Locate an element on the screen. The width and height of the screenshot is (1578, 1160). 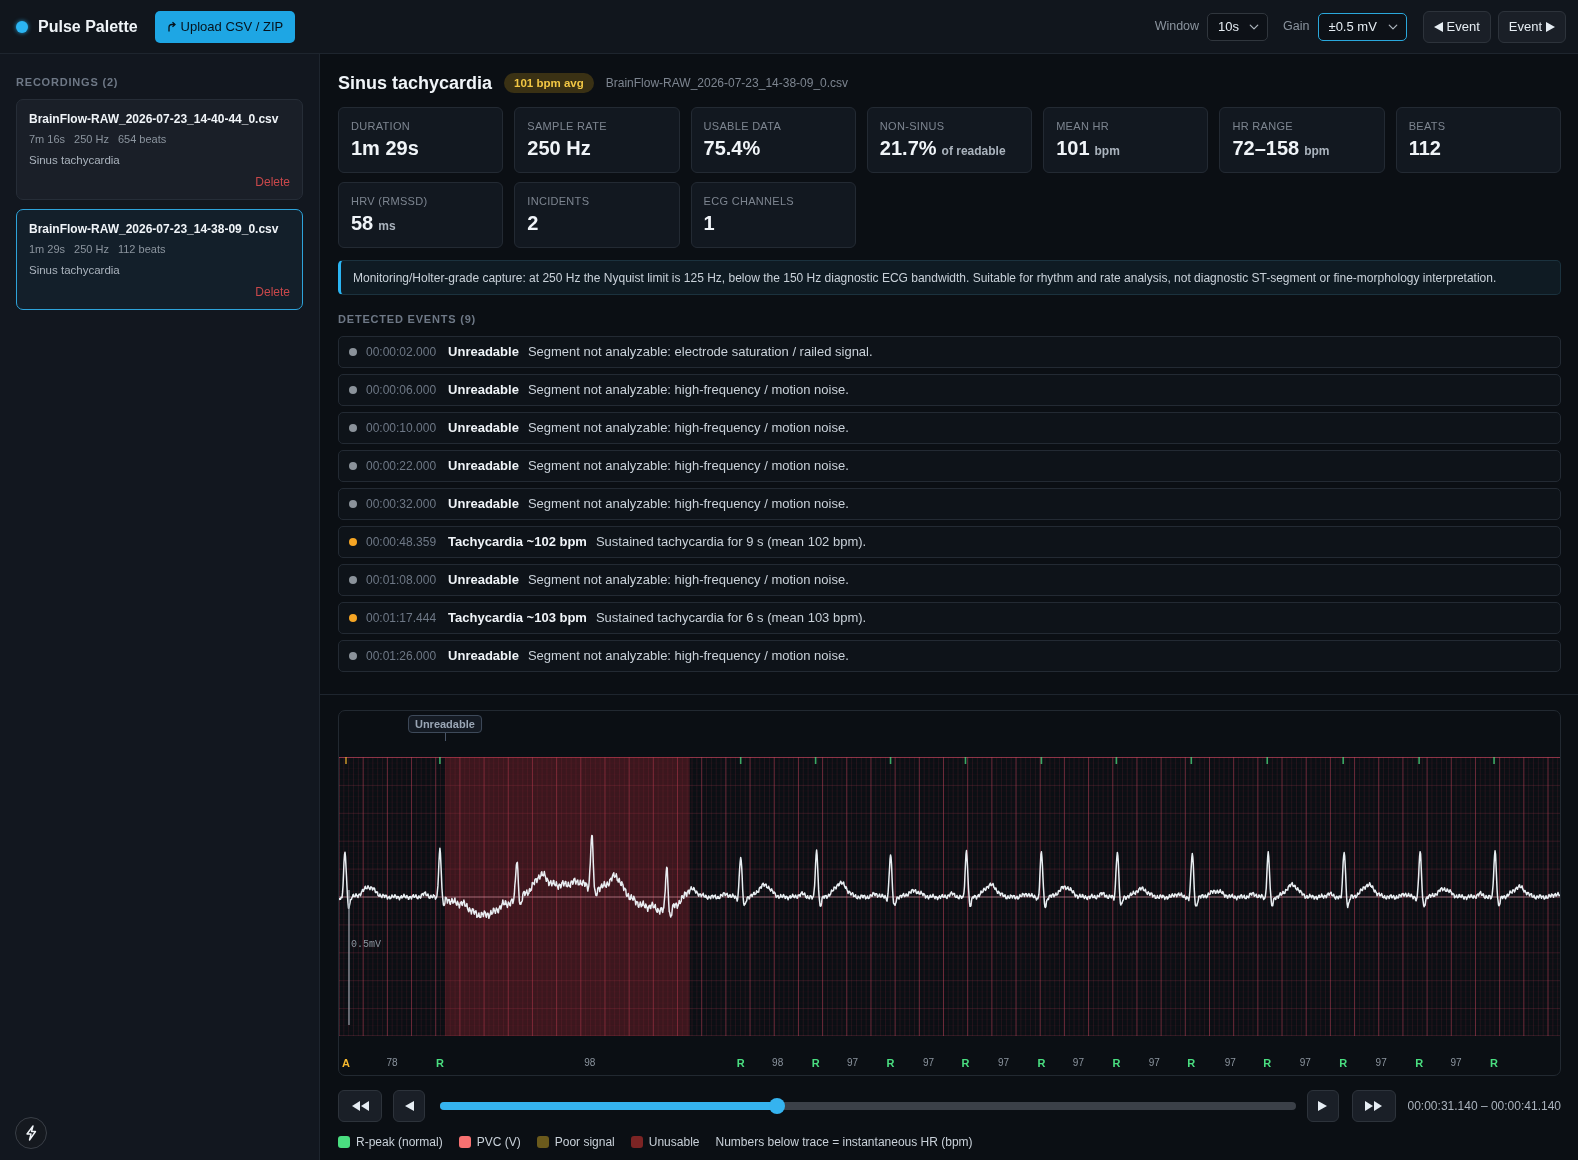
event-row: 00:01:17.444 Tachycardia ~103 bpm Sustained tachycardia for 6 s (mean 103 bpm). is located at coordinates (949, 618).